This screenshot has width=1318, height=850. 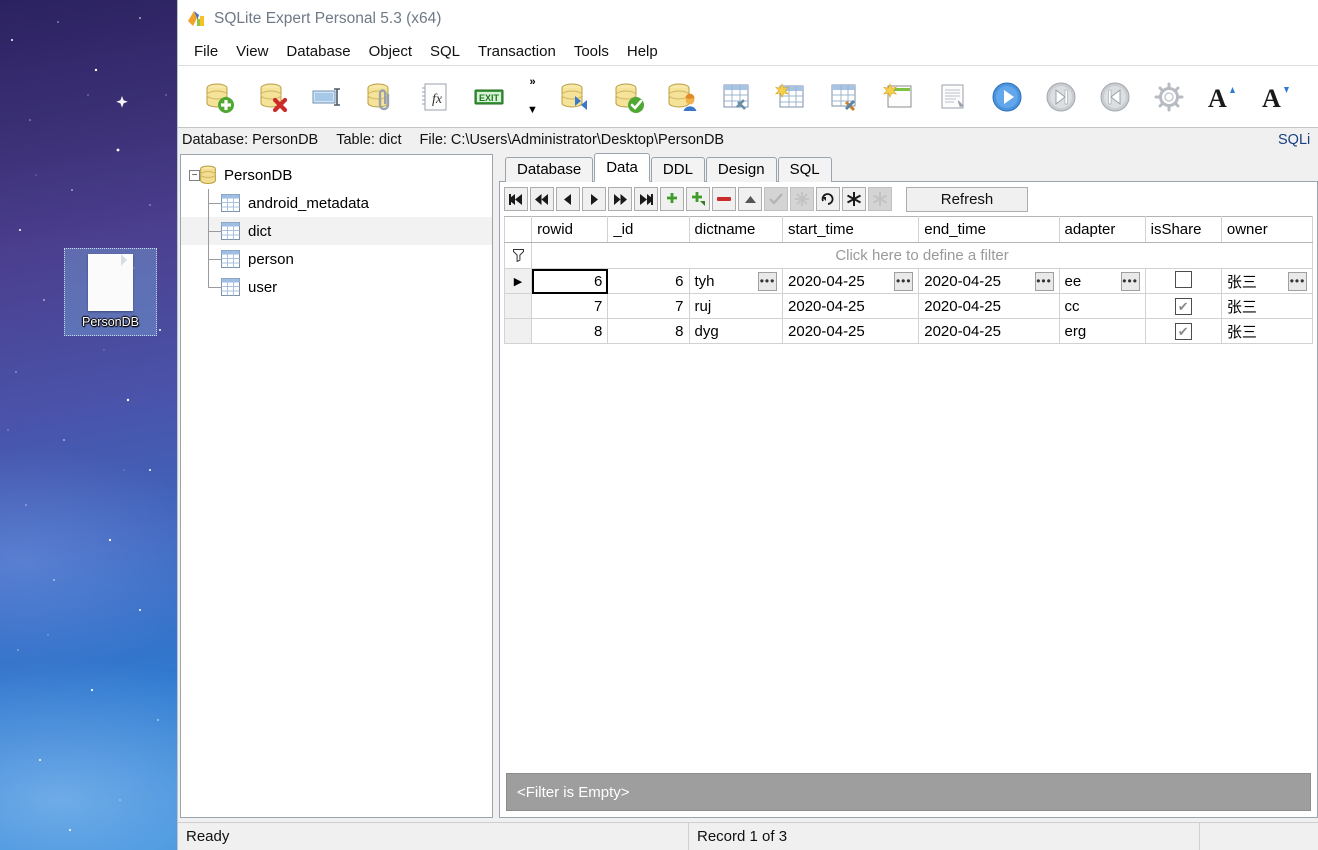 I want to click on column-header-_id: _id, so click(x=648, y=229).